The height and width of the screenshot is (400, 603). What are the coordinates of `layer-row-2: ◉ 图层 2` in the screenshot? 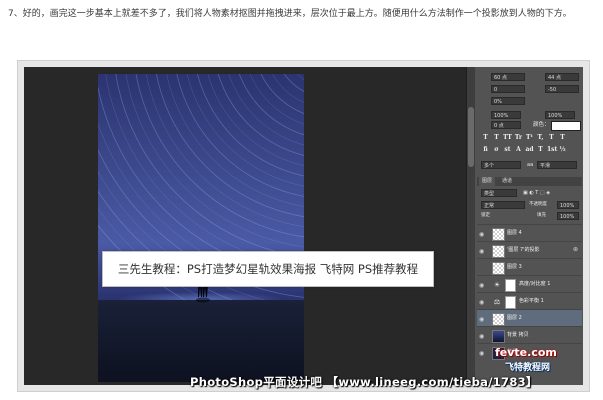 It's located at (529, 318).